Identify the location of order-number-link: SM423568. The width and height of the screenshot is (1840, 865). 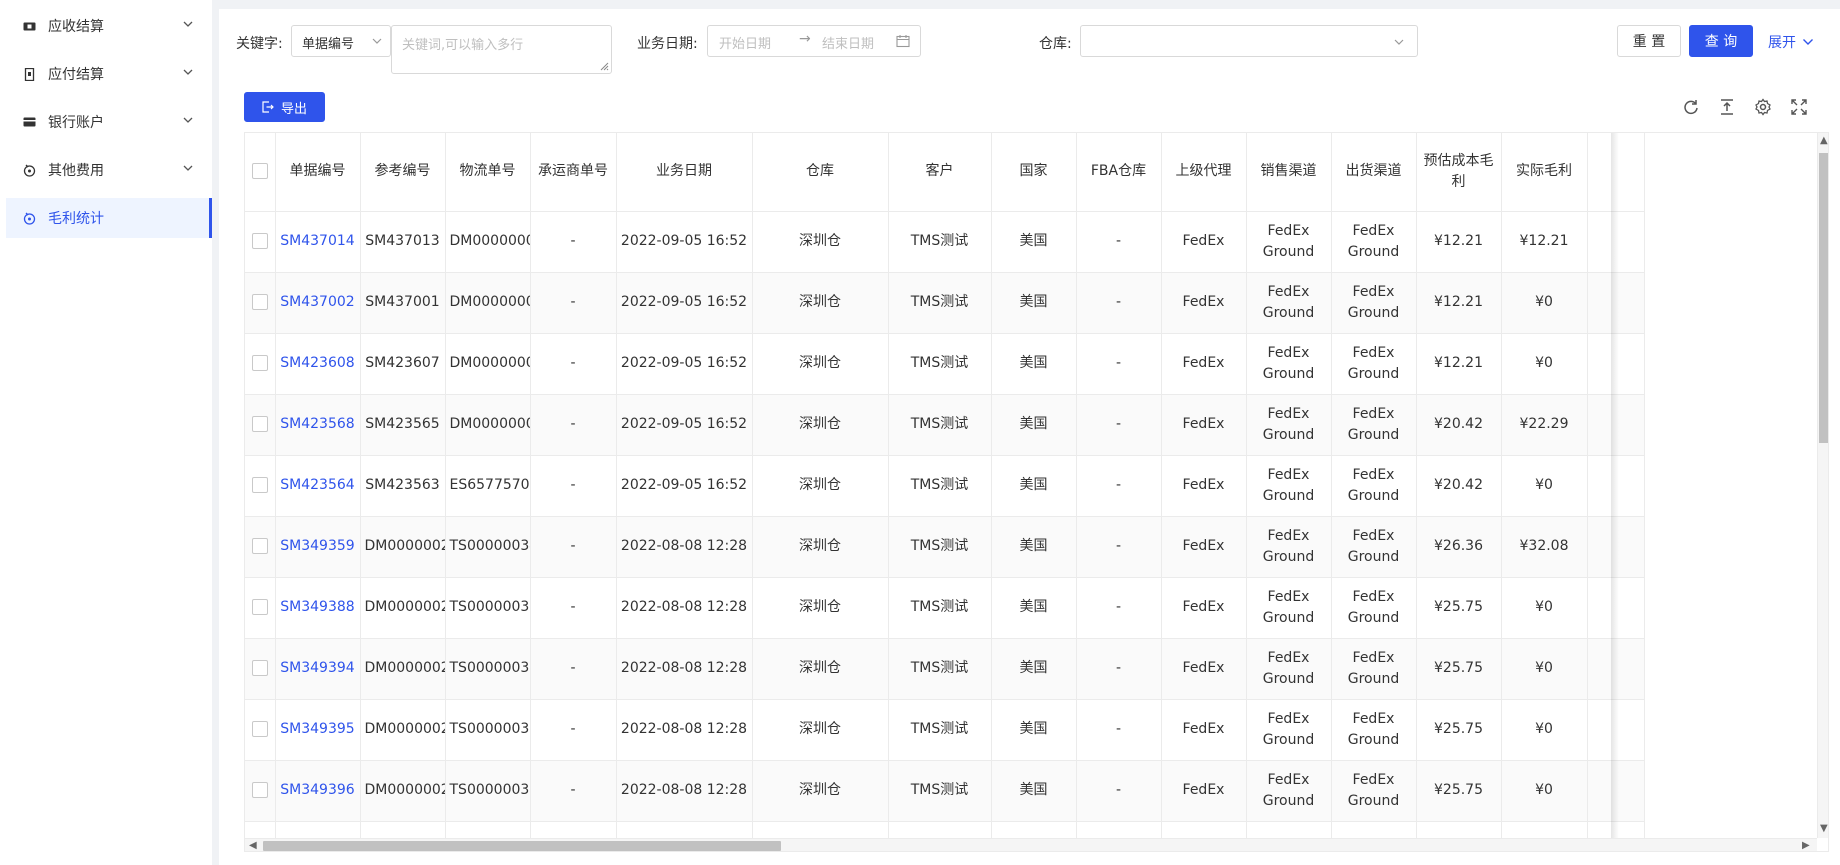
(317, 424).